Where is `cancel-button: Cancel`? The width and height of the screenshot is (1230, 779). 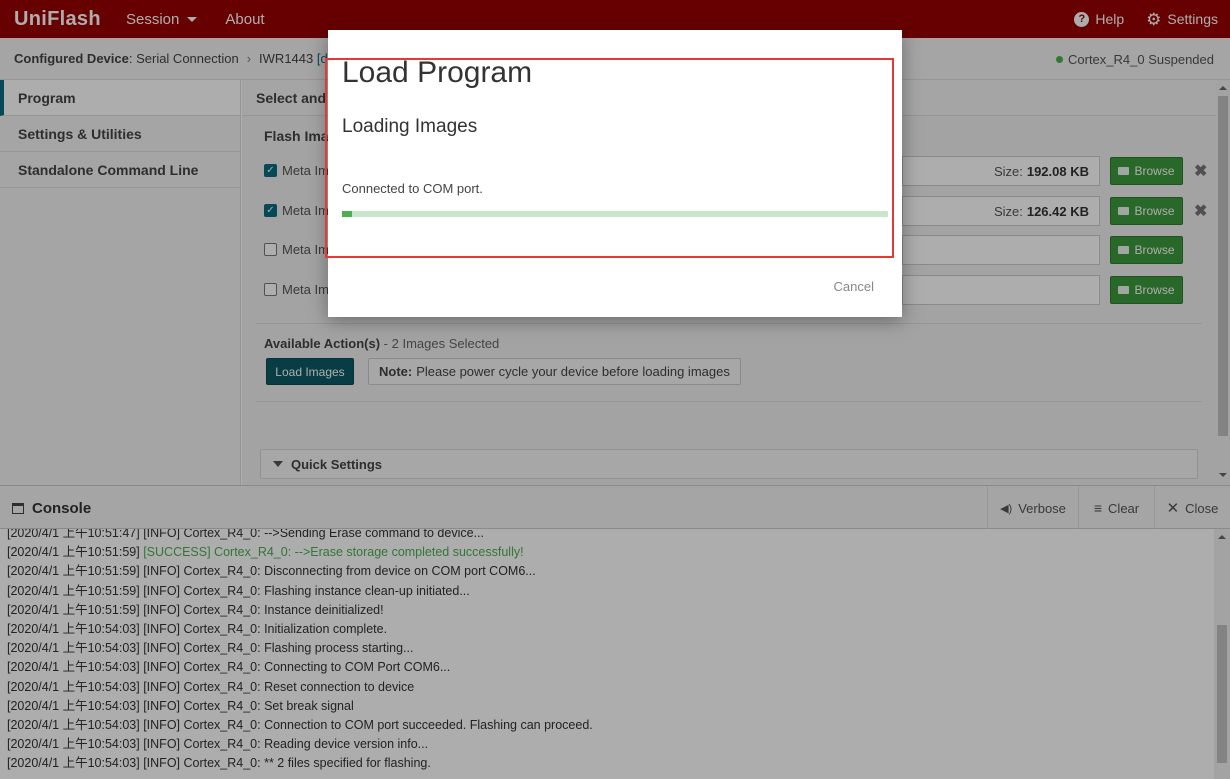
cancel-button: Cancel is located at coordinates (854, 286).